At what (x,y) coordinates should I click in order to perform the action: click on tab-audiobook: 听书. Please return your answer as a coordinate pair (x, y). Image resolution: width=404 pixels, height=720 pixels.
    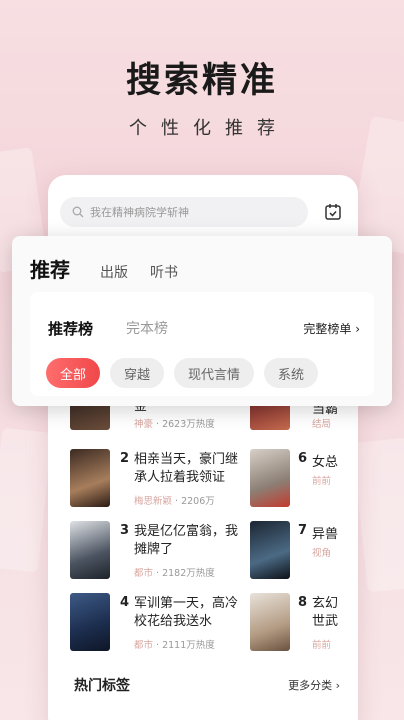
    Looking at the image, I should click on (164, 272).